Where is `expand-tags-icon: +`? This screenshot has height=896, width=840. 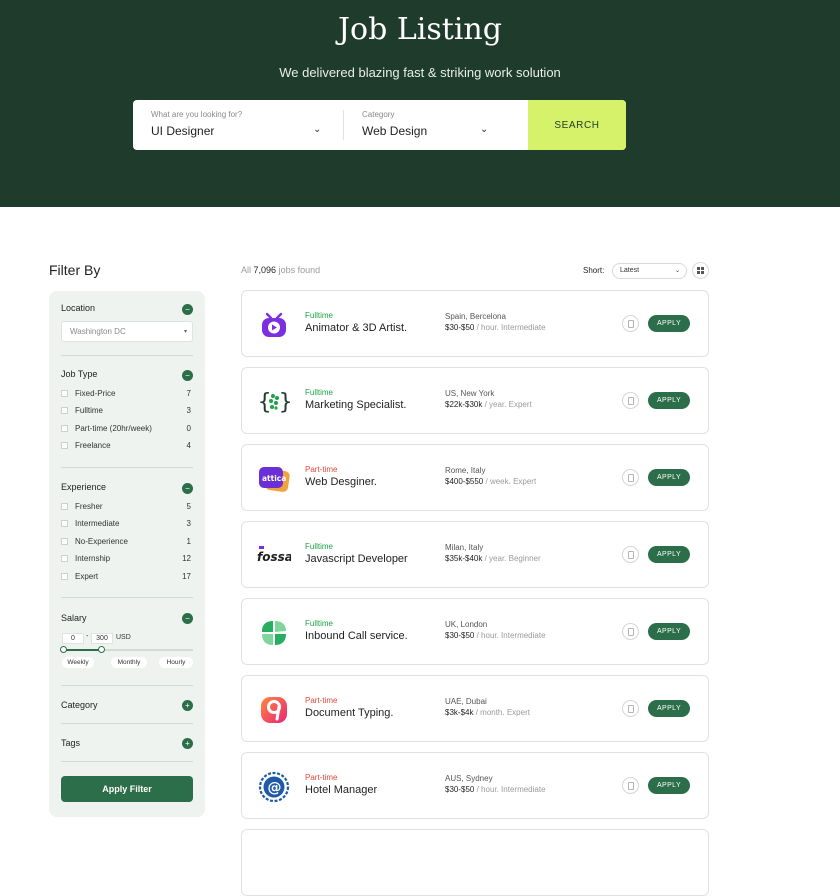
expand-tags-icon: + is located at coordinates (187, 743).